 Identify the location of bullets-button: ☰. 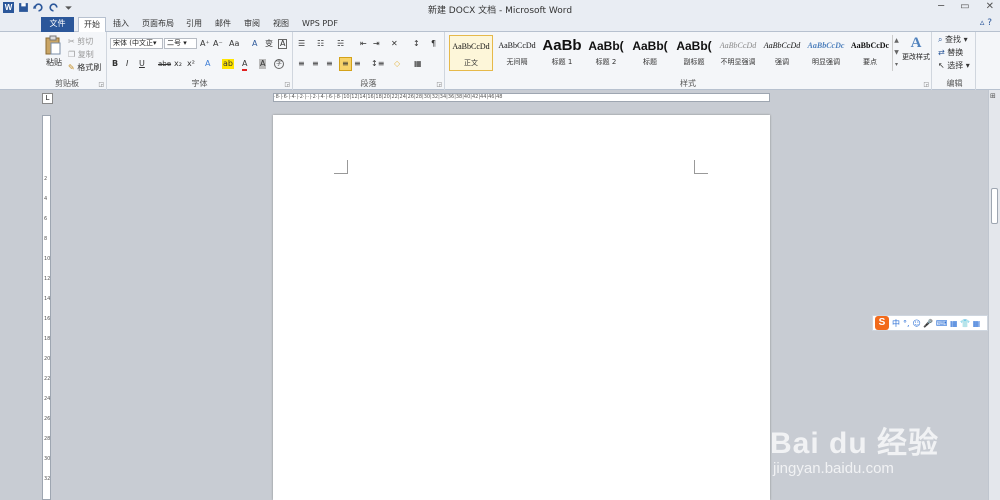
(301, 44).